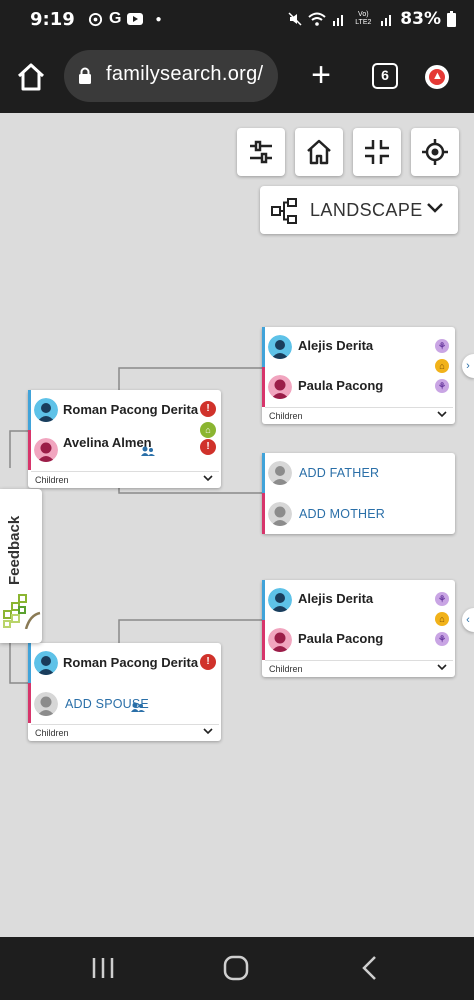 Image resolution: width=474 pixels, height=1000 pixels. What do you see at coordinates (107, 442) in the screenshot?
I see `person-name: Avelina Almen` at bounding box center [107, 442].